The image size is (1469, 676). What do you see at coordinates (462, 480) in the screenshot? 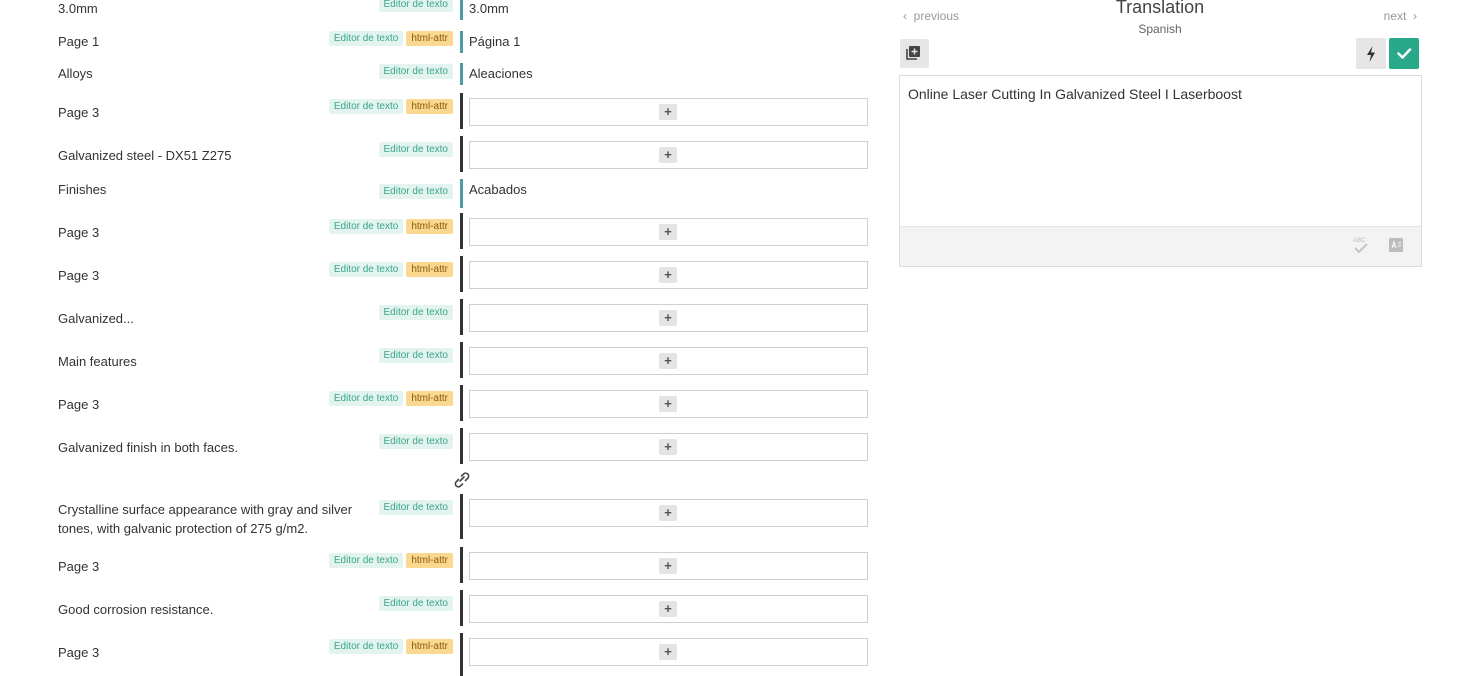
I see `link-icon` at bounding box center [462, 480].